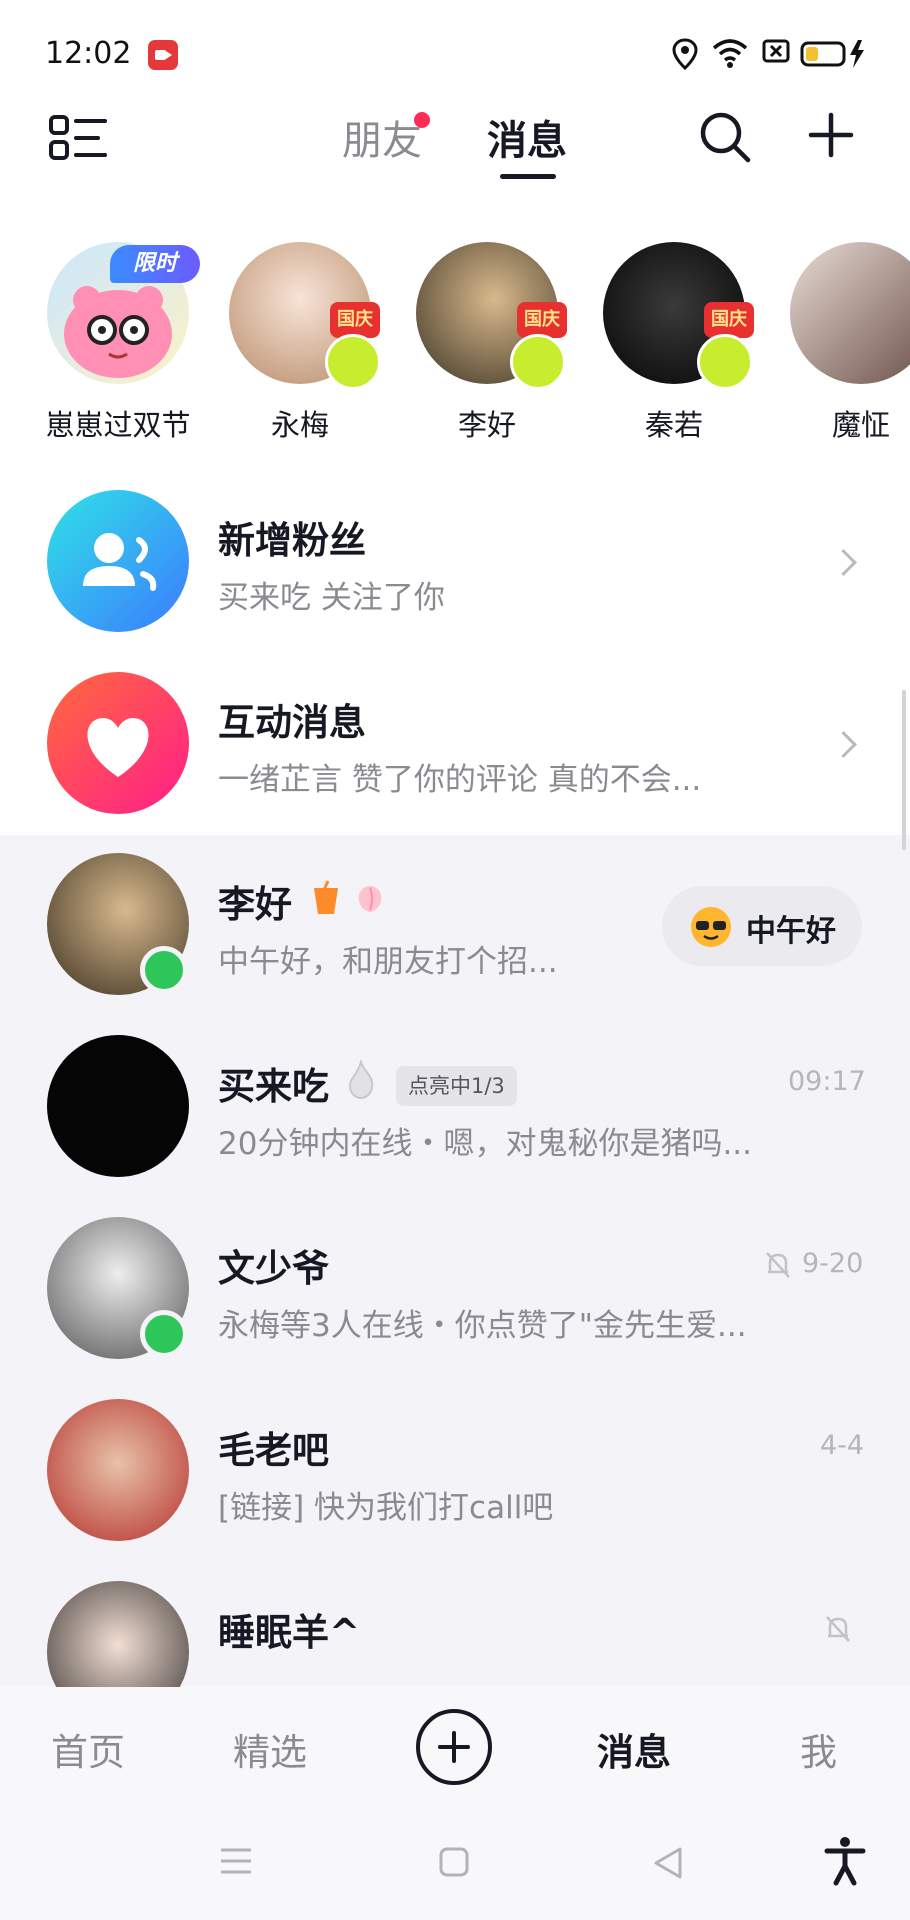 The image size is (910, 1920). I want to click on menu-list-icon, so click(78, 138).